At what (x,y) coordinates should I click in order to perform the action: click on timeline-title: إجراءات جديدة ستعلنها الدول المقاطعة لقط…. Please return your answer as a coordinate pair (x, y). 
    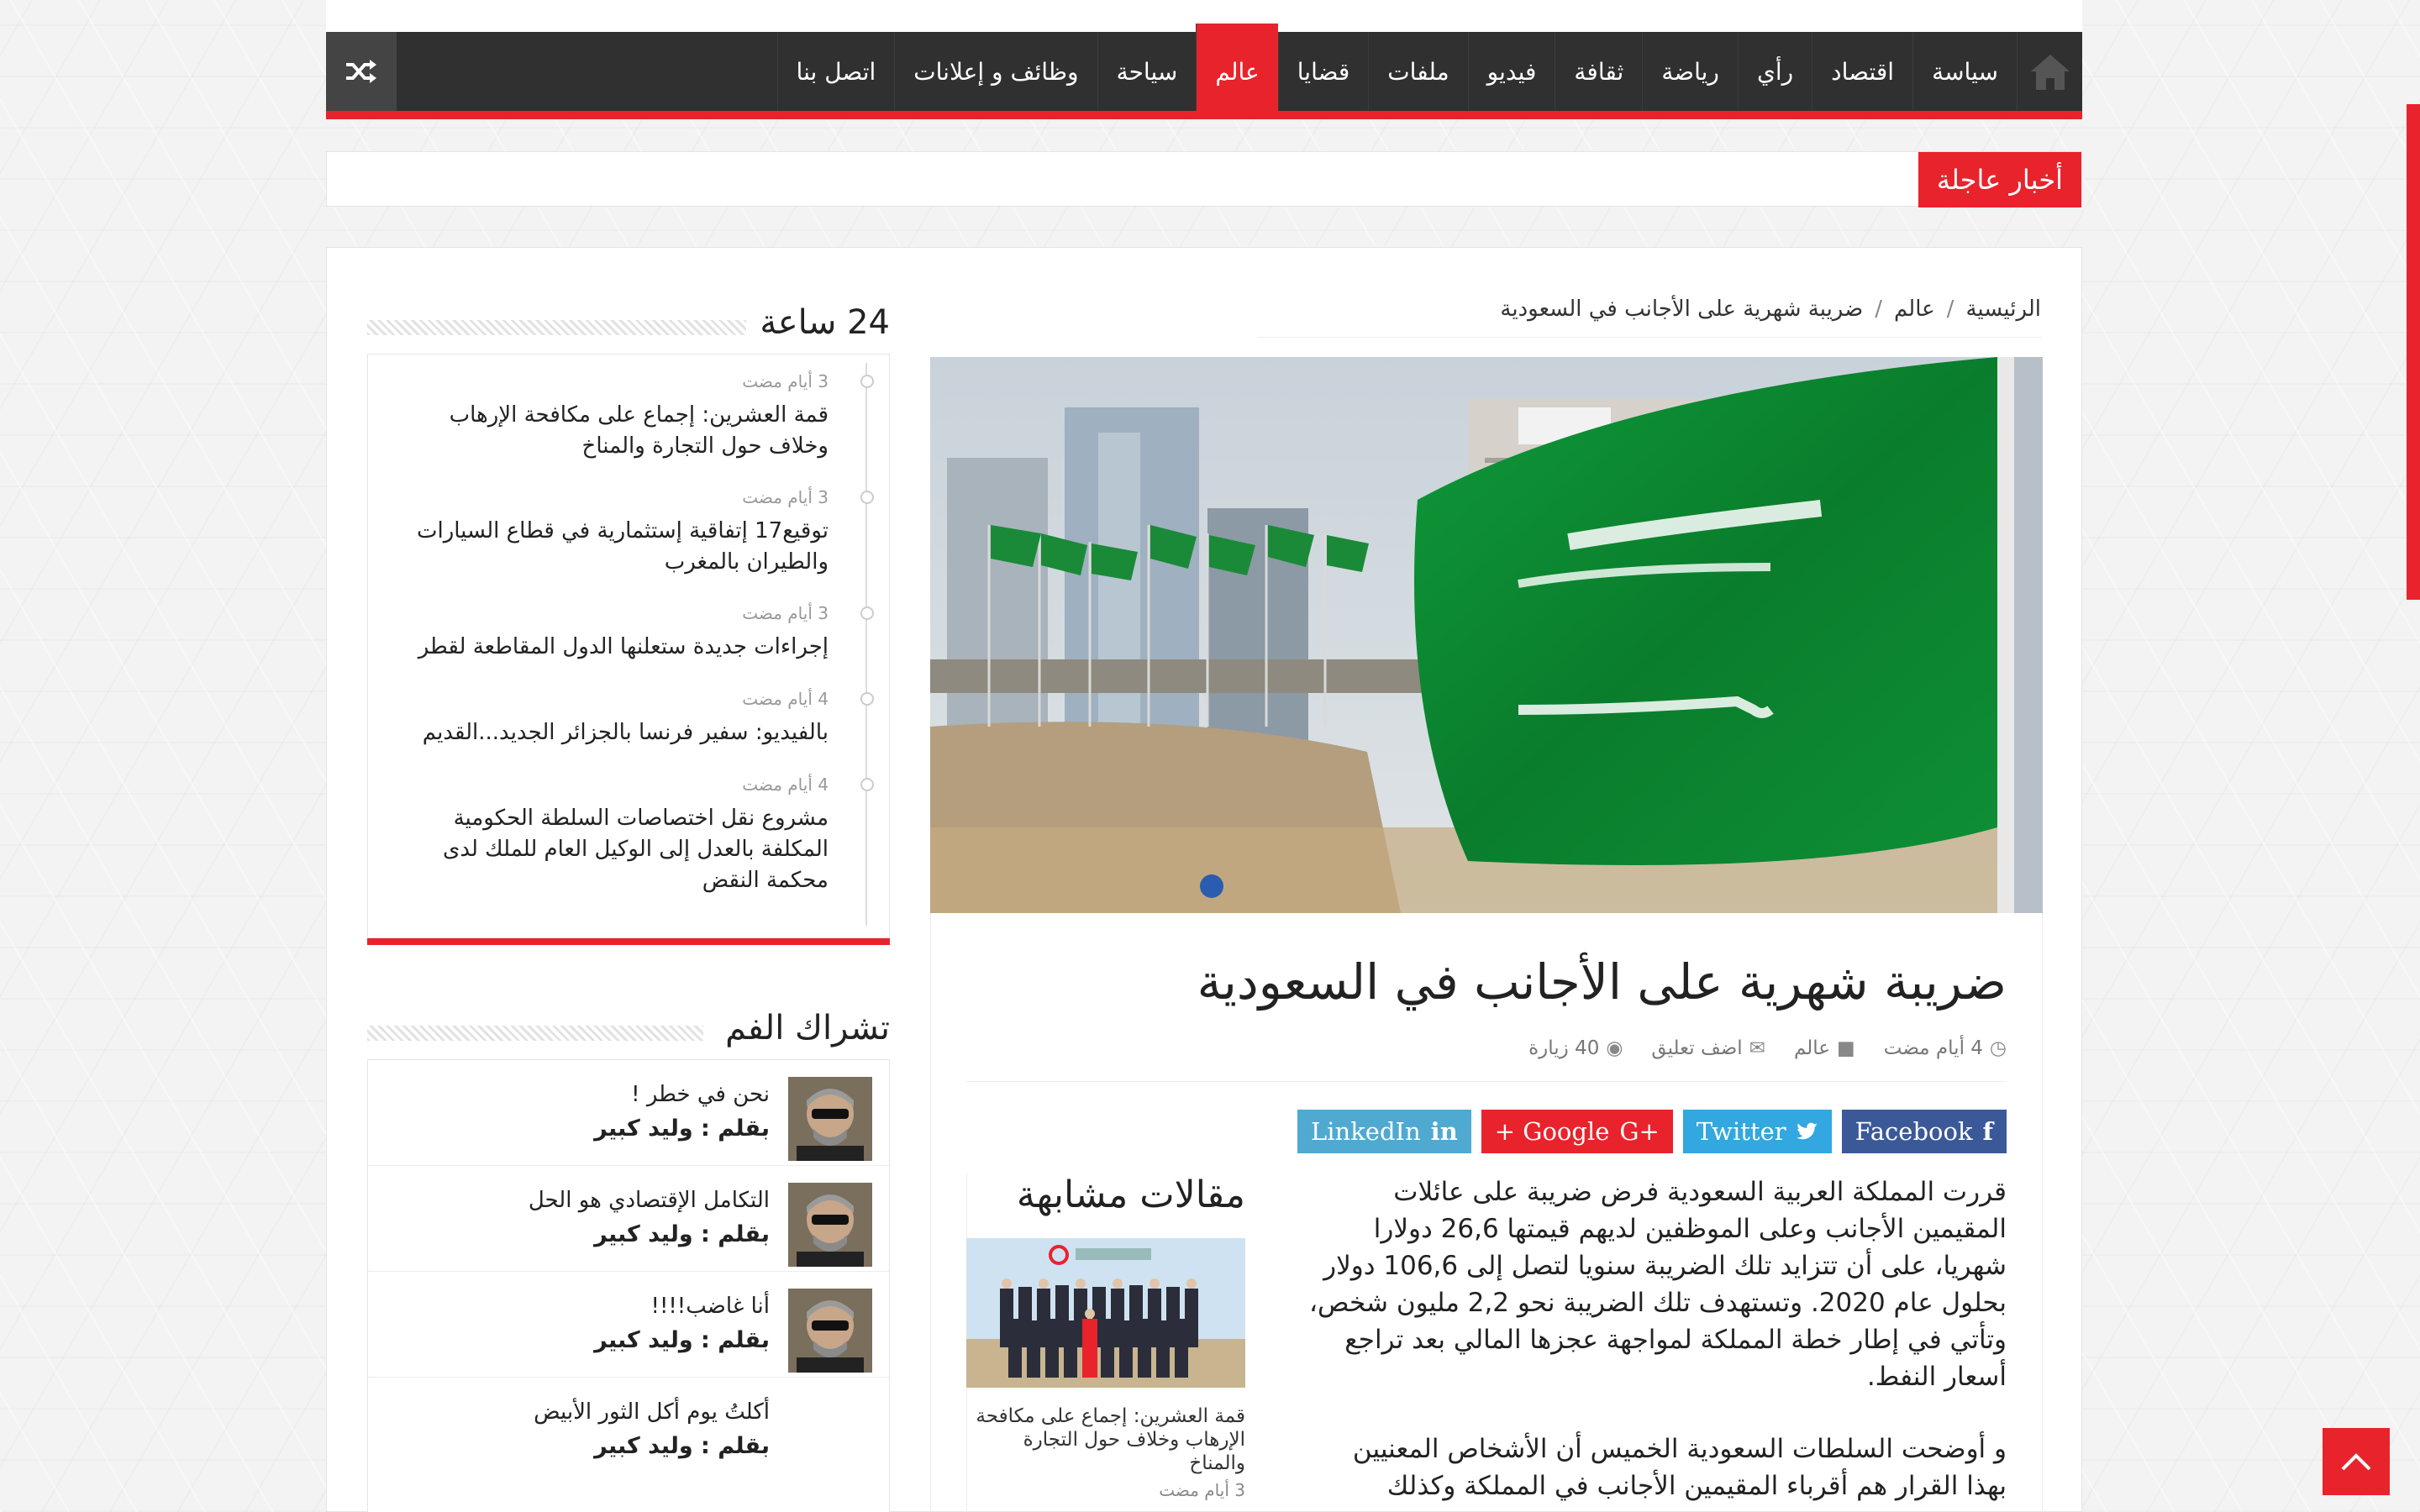
    Looking at the image, I should click on (623, 646).